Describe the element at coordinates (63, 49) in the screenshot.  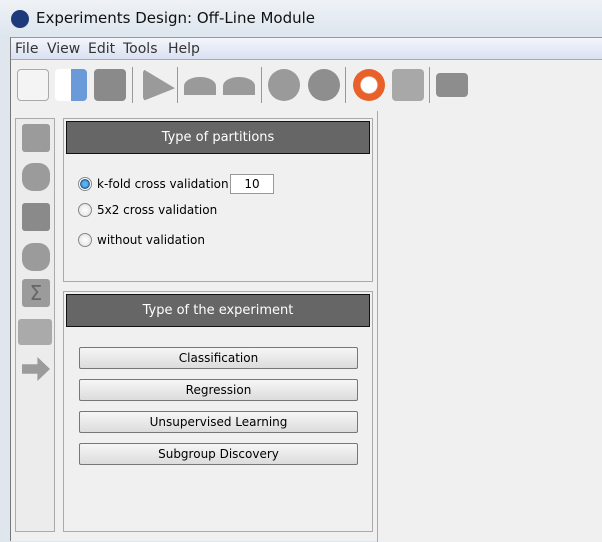
I see `menu-view: View` at that location.